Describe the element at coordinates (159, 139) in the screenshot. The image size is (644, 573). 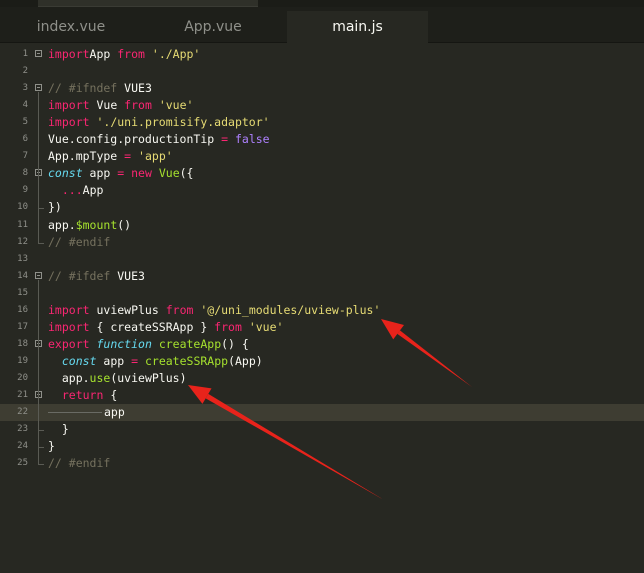
I see `code-text: Vue.config.productionTip = false` at that location.